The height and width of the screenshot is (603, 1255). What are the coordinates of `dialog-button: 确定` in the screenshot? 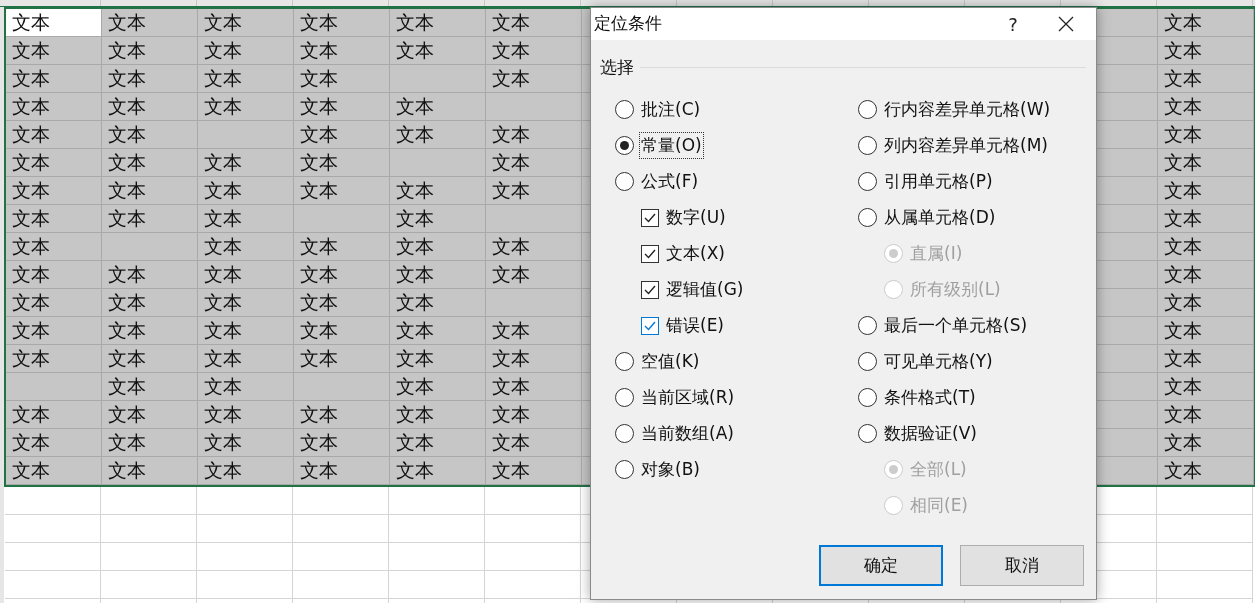 It's located at (881, 565).